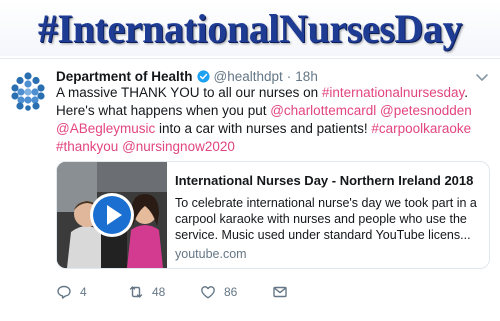 Image resolution: width=500 pixels, height=321 pixels. What do you see at coordinates (263, 128) in the screenshot?
I see `tweet-text-part: into a car with nurses and patients!` at bounding box center [263, 128].